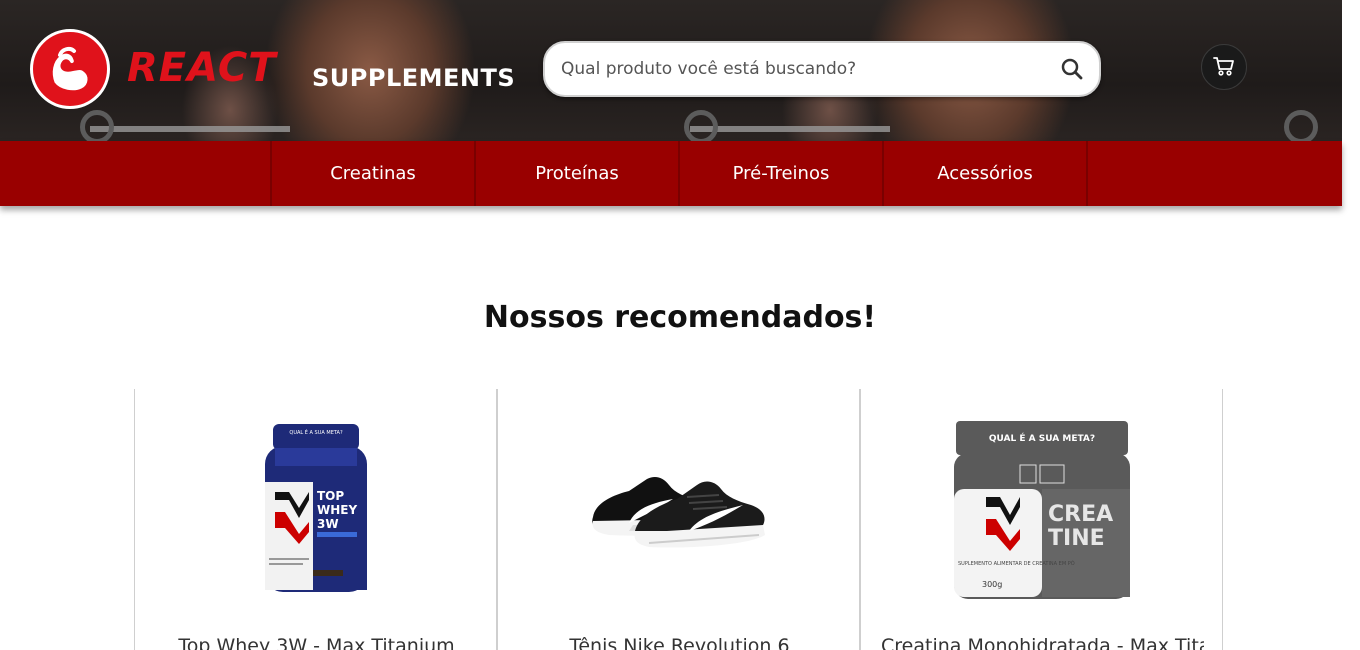 Image resolution: width=1360 pixels, height=650 pixels. Describe the element at coordinates (1080, 514) in the screenshot. I see `product-label-text: CREA` at that location.